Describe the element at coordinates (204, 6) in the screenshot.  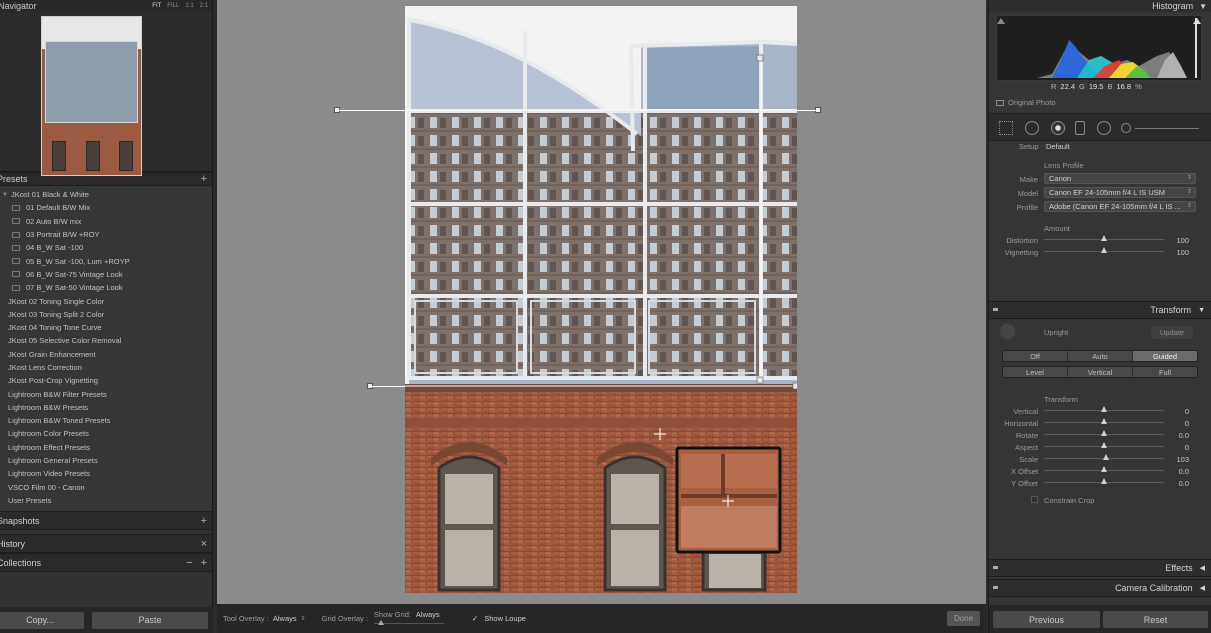
I see `zoom-2-1: 2:1` at that location.